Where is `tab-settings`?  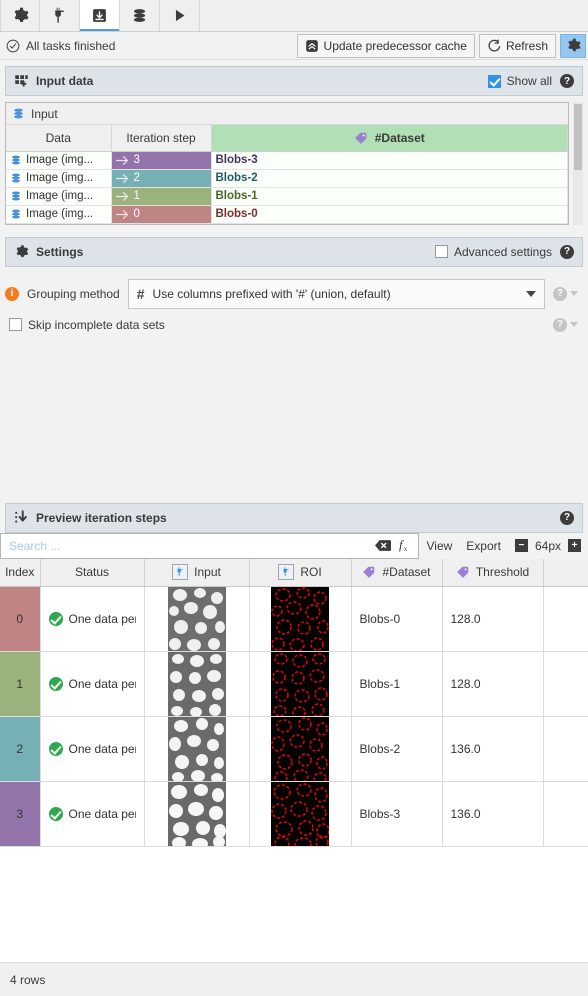
tab-settings is located at coordinates (20, 15).